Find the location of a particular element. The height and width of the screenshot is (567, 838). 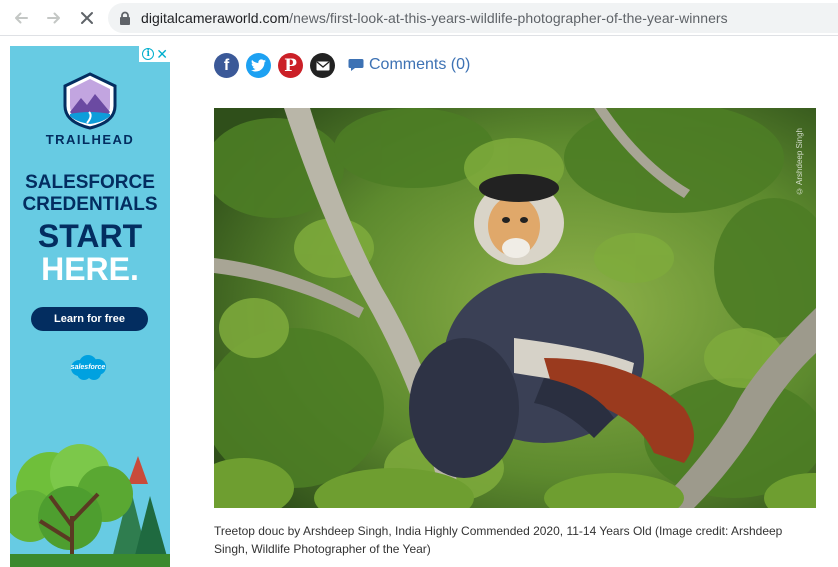

ad-learn-button: Learn for free is located at coordinates (89, 319).